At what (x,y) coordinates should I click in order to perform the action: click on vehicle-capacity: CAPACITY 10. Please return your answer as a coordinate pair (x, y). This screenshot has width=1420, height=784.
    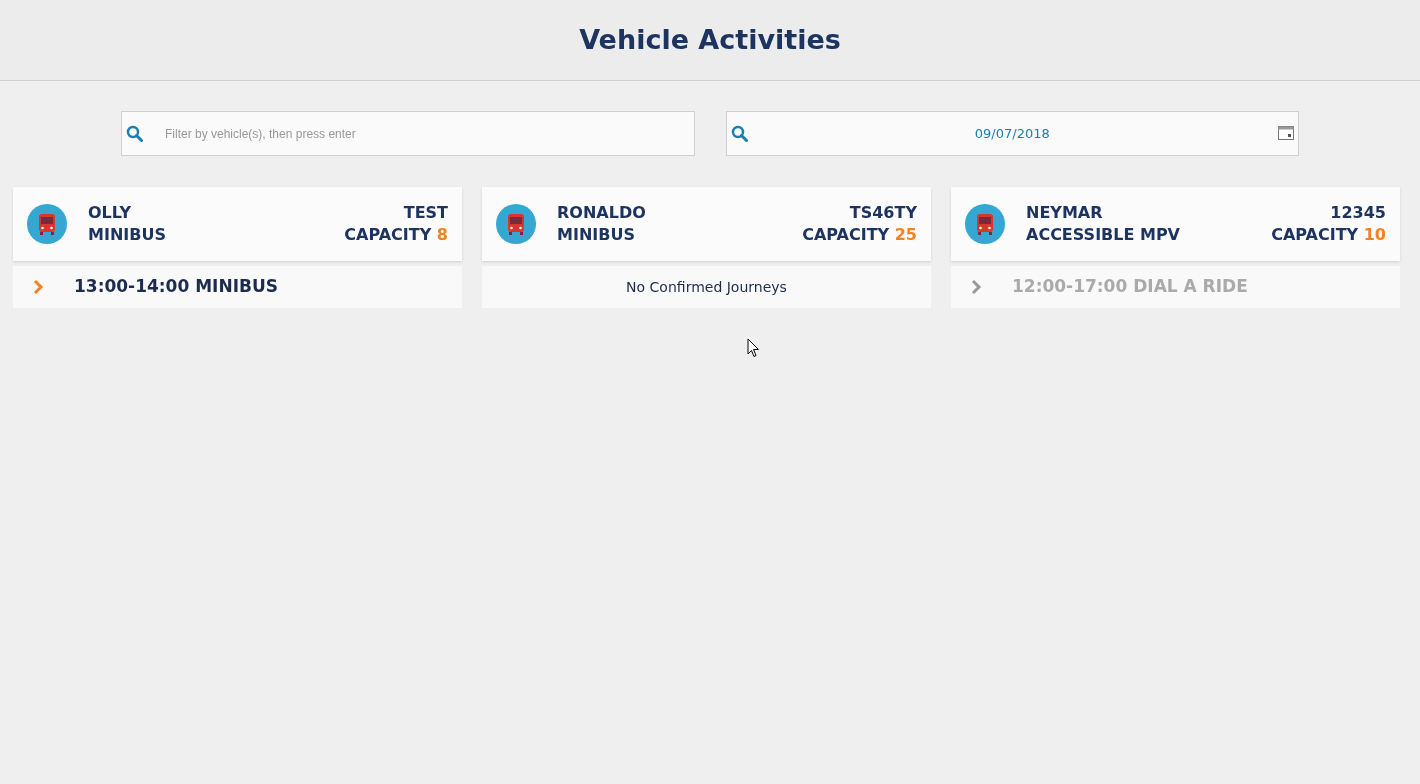
    Looking at the image, I should click on (1328, 235).